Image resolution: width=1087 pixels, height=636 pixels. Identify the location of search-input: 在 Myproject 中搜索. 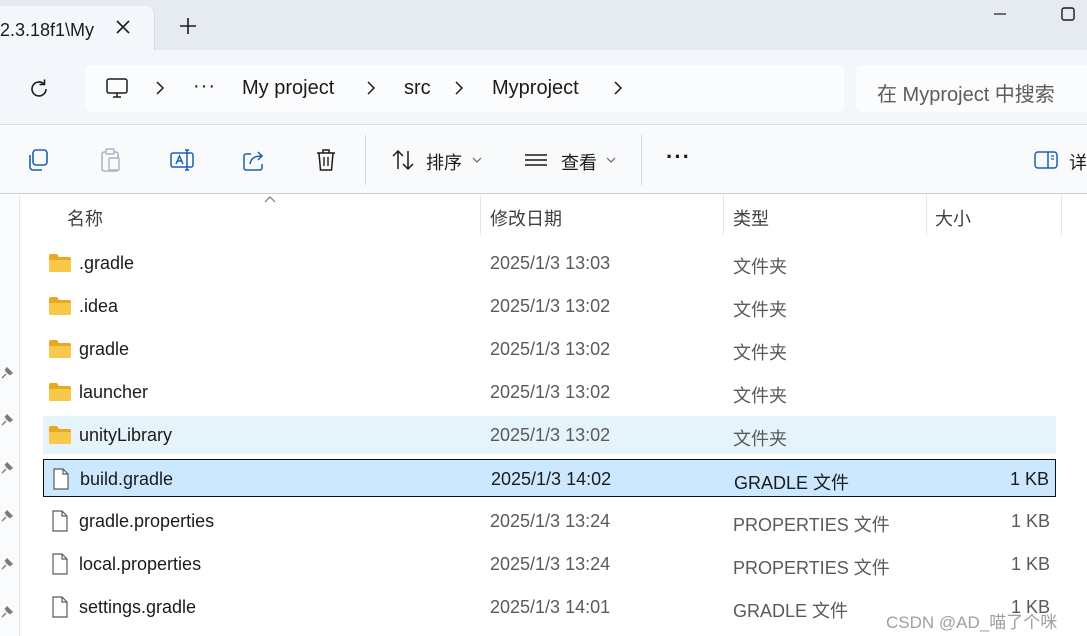
(971, 88).